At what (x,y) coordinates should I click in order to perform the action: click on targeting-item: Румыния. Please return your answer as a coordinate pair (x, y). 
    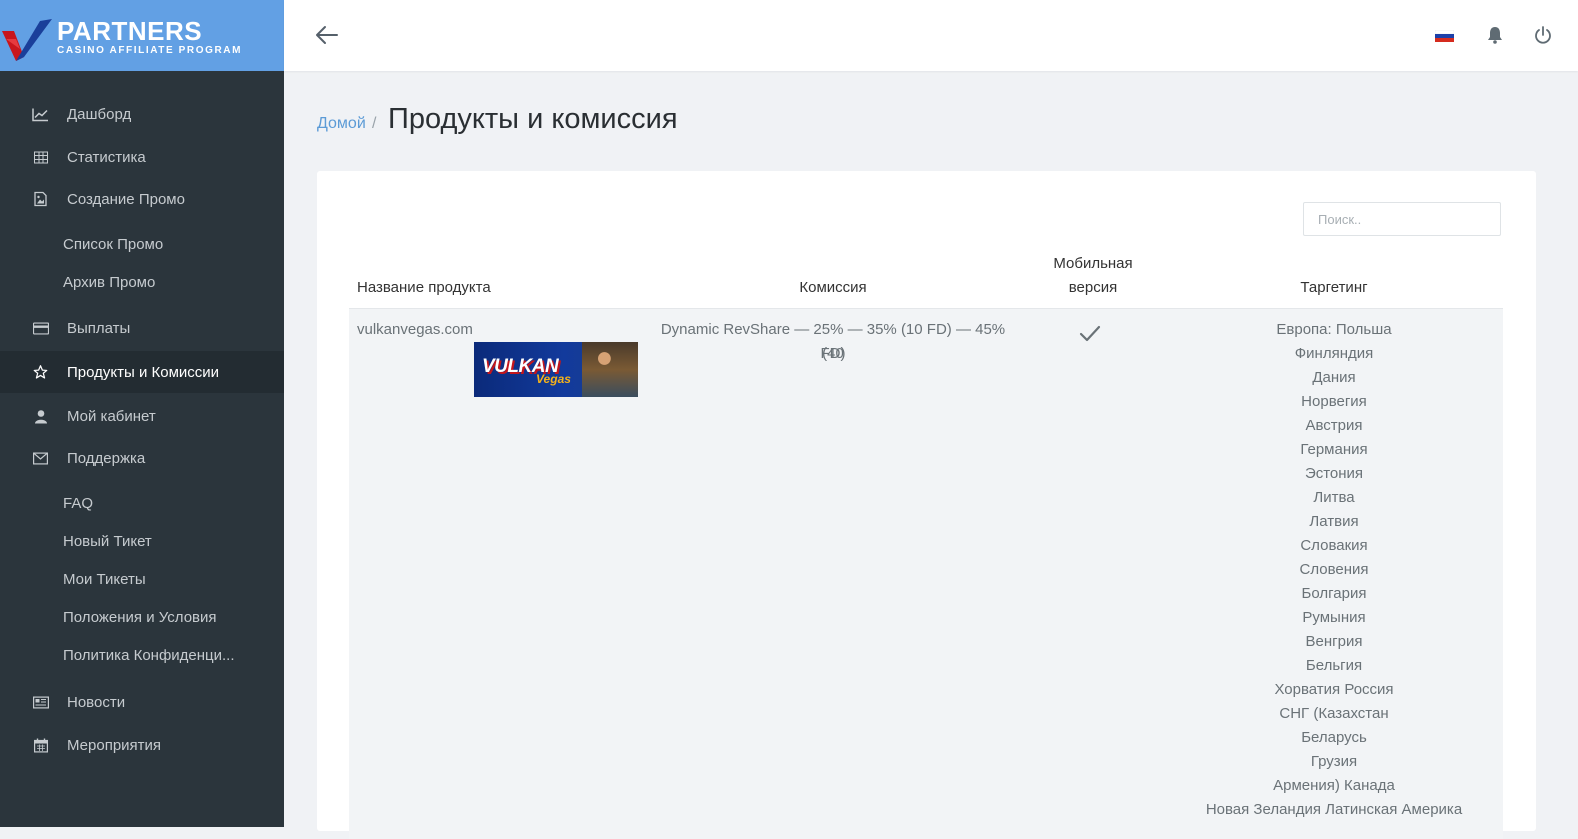
    Looking at the image, I should click on (1334, 617).